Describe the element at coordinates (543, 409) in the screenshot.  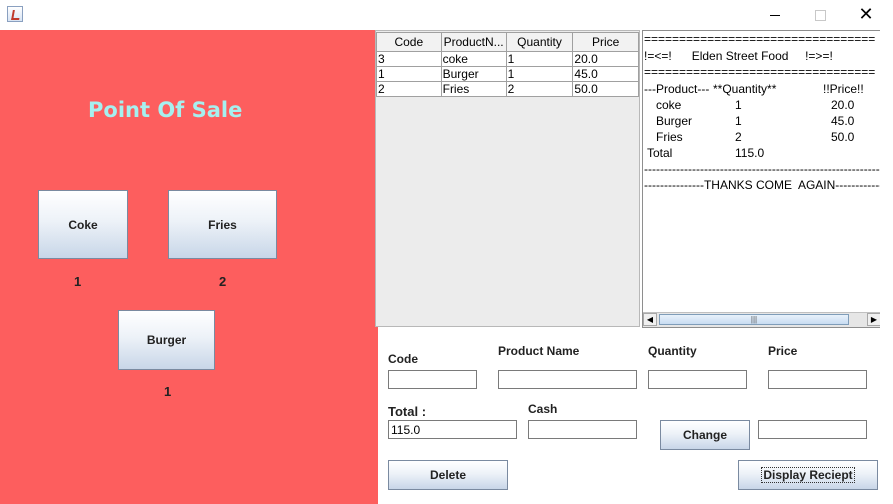
I see `cash-label: Cash` at that location.